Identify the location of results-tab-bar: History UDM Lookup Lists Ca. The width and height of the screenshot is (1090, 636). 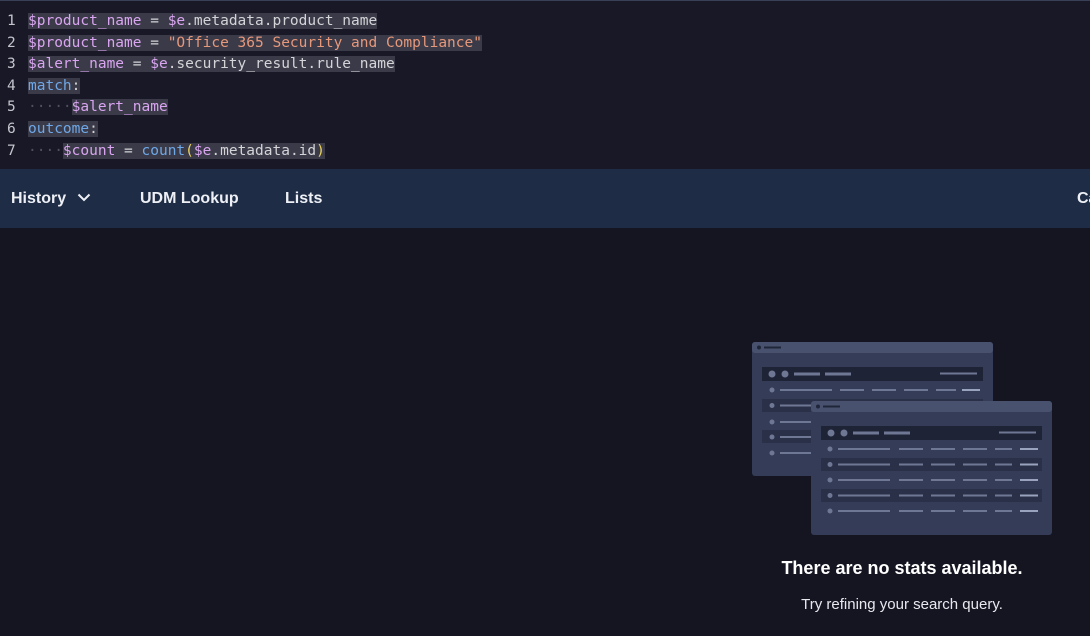
(545, 198).